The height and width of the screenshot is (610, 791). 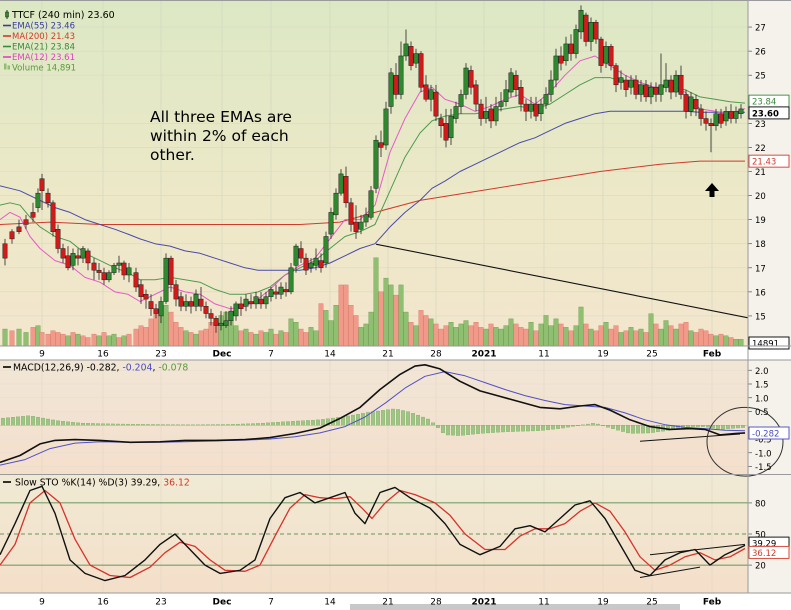 I want to click on legend-ticker: TTCF (240 min) 23.60, so click(x=60, y=15).